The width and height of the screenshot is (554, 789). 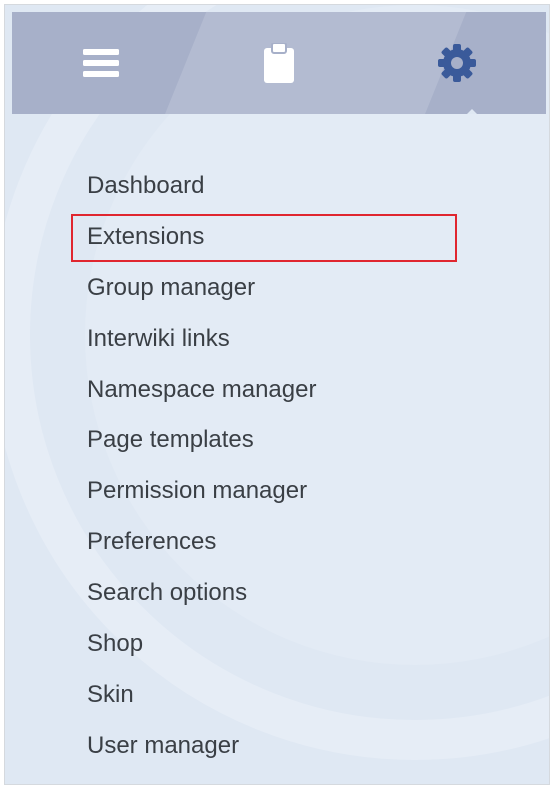 I want to click on menu-item-group-manager: Group manager, so click(x=263, y=288).